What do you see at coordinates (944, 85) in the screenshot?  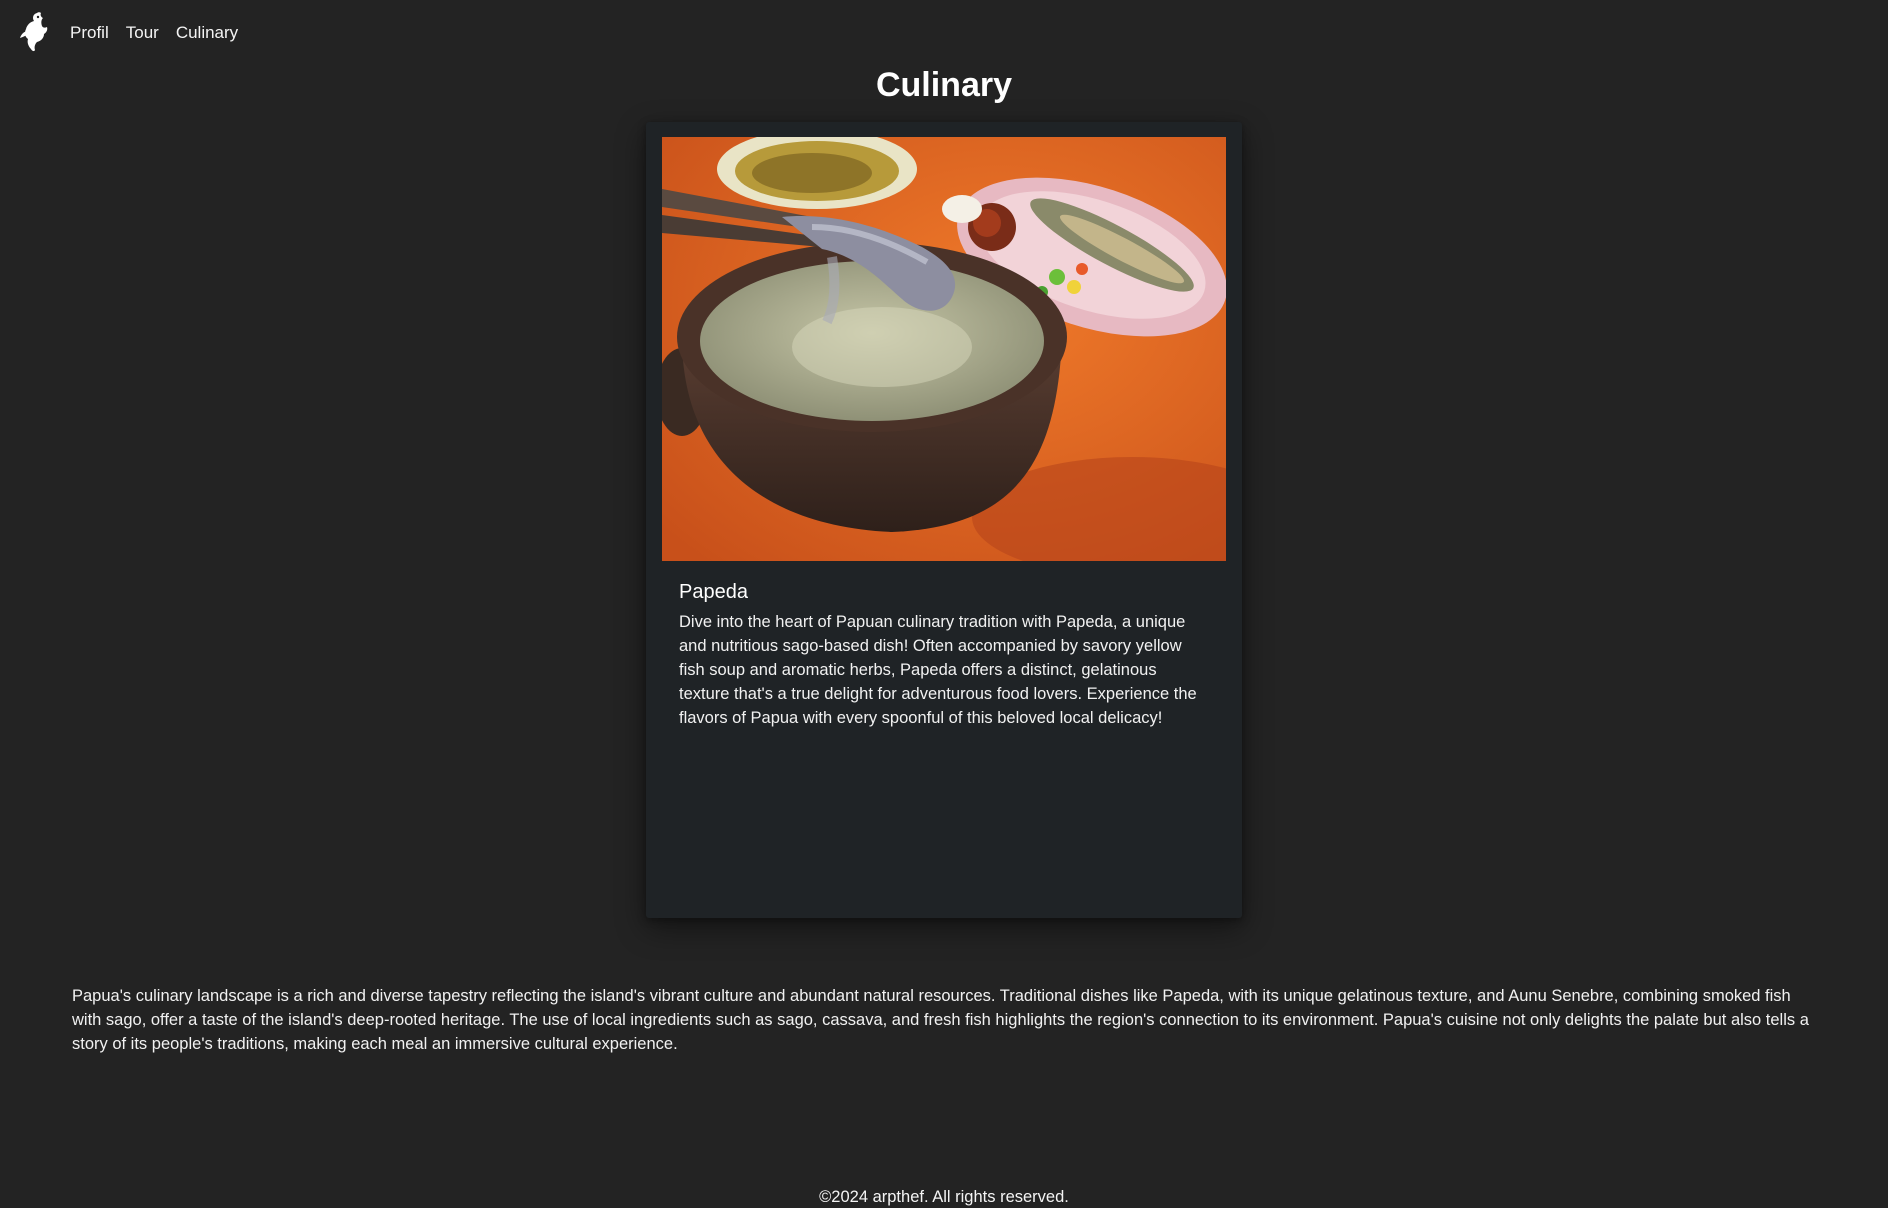 I see `page-title: Culinary` at bounding box center [944, 85].